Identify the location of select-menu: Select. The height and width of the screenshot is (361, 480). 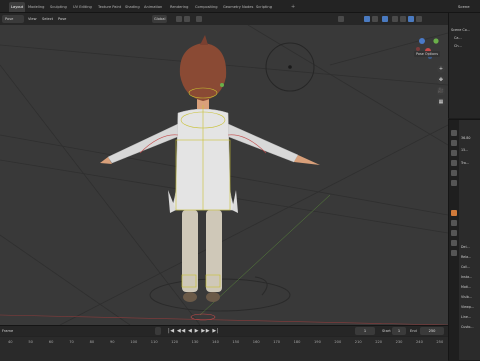
(47, 19).